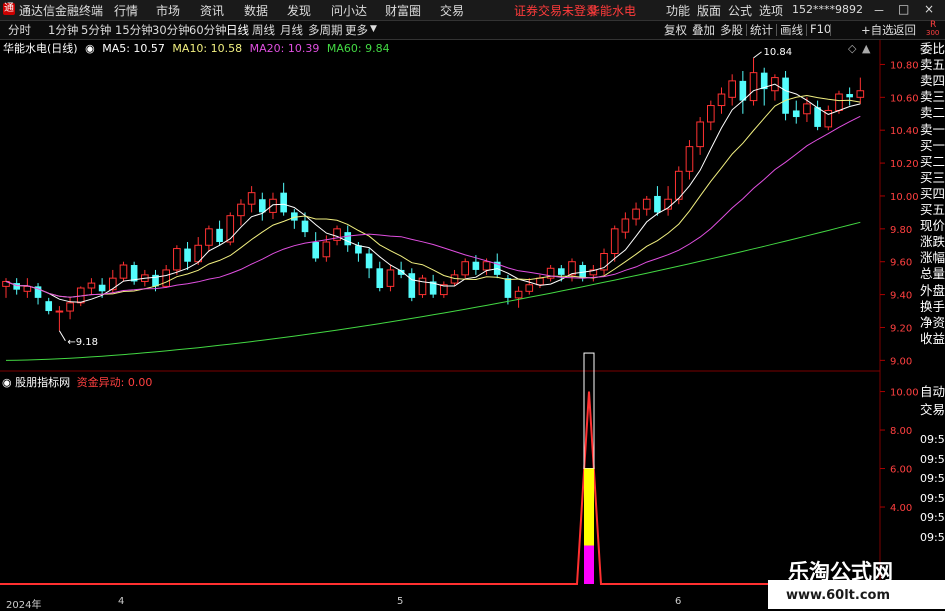 This screenshot has width=945, height=611. What do you see at coordinates (208, 30) in the screenshot?
I see `tab-60min: 60分钟` at bounding box center [208, 30].